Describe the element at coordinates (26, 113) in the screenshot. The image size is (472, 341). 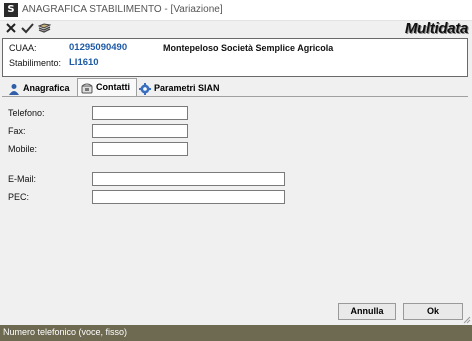
I see `telefono-label: Telefono:` at that location.